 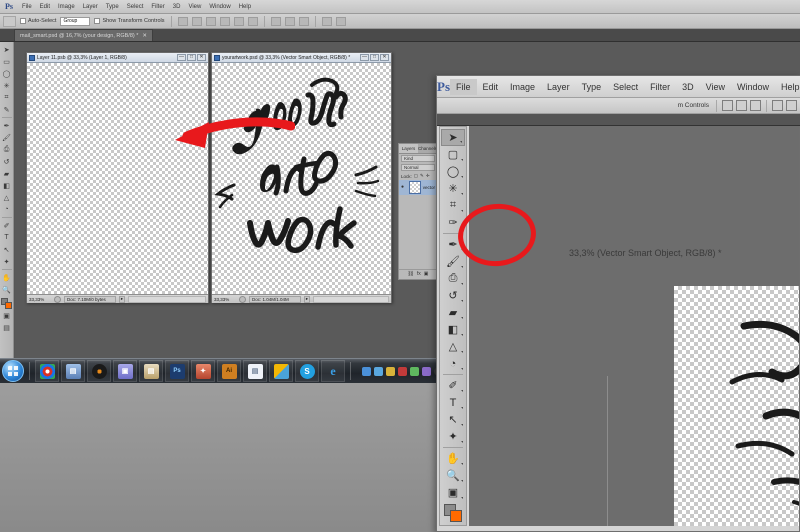 What do you see at coordinates (7, 161) in the screenshot?
I see `history-brush-tool-icon: ↺` at bounding box center [7, 161].